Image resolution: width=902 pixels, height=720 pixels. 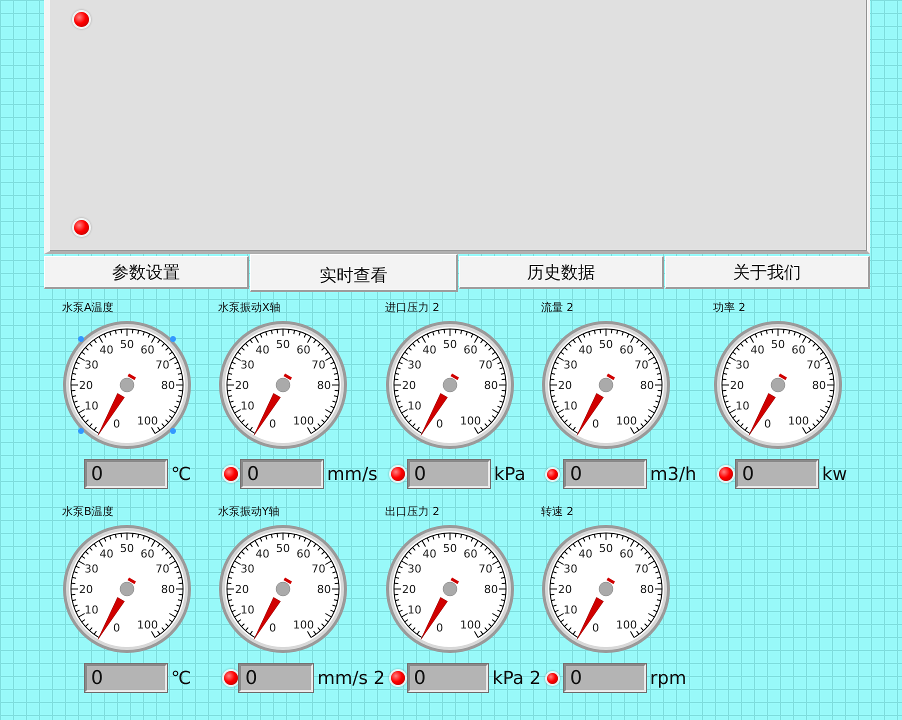 I want to click on unit-label: m3/h, so click(x=673, y=474).